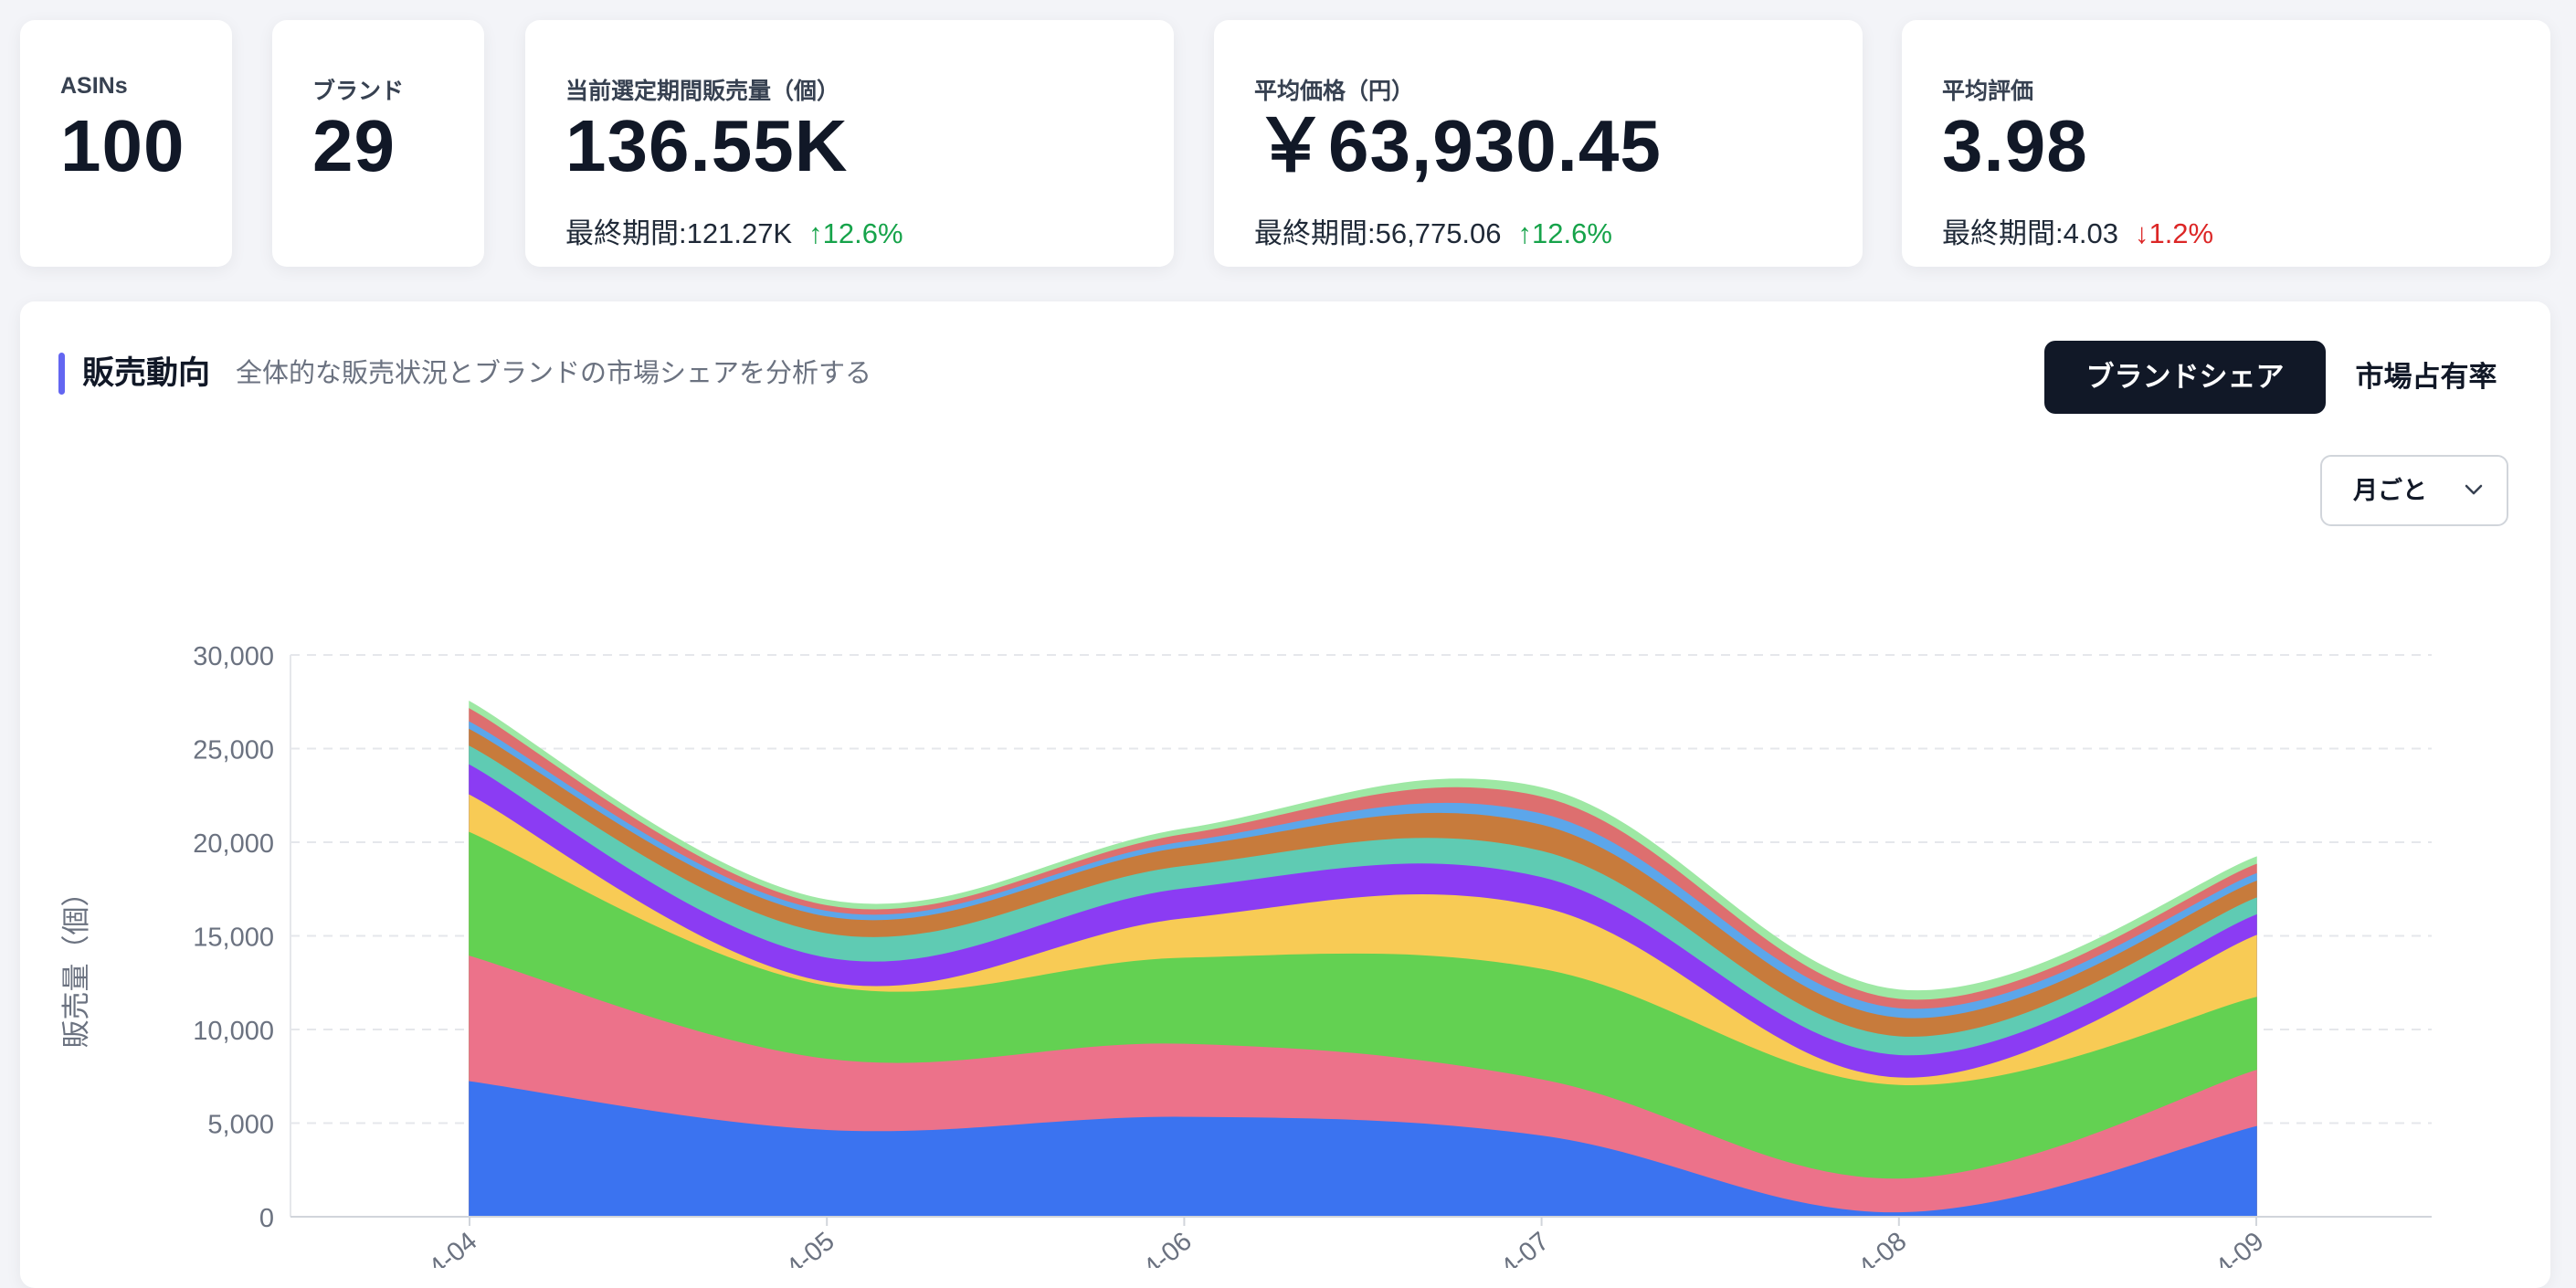 This screenshot has height=1288, width=2576. What do you see at coordinates (452, 1247) in the screenshot?
I see `x-tick-label: 4-04` at bounding box center [452, 1247].